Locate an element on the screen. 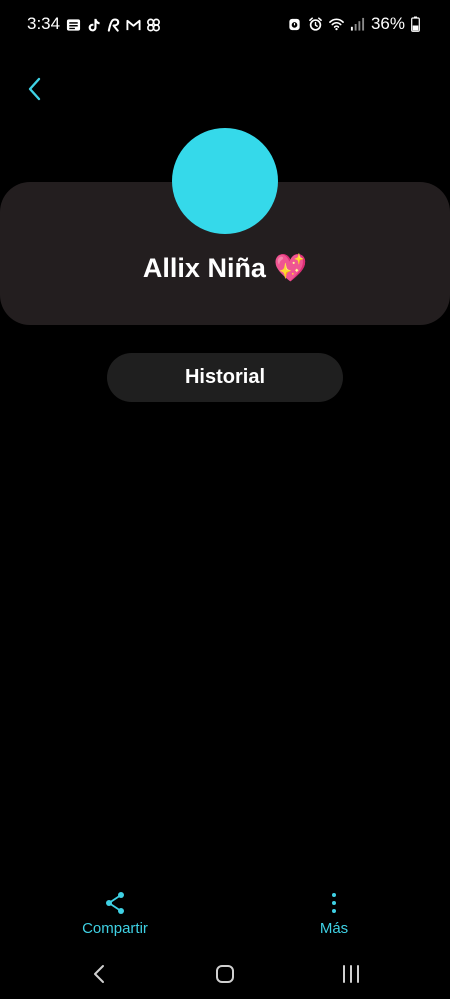 Image resolution: width=450 pixels, height=999 pixels. battery-percent: 36% is located at coordinates (387, 23).